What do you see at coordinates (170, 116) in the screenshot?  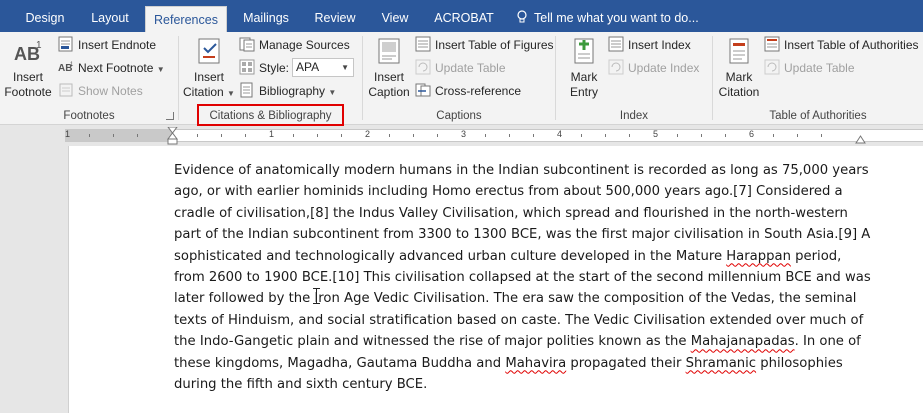 I see `footnotes-dialog-launcher-icon` at bounding box center [170, 116].